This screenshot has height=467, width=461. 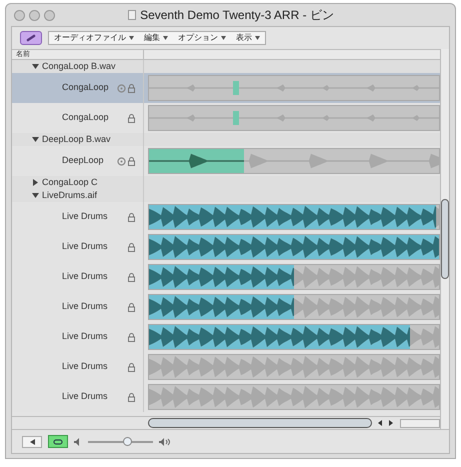 What do you see at coordinates (164, 442) in the screenshot?
I see `speaker-high-icon` at bounding box center [164, 442].